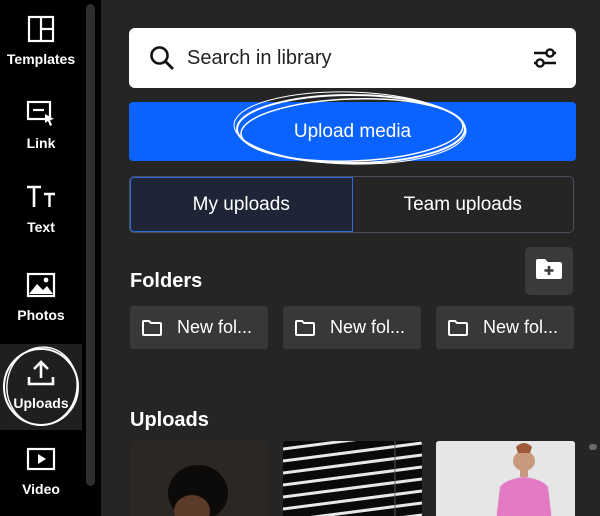  I want to click on striped-image, so click(352, 478).